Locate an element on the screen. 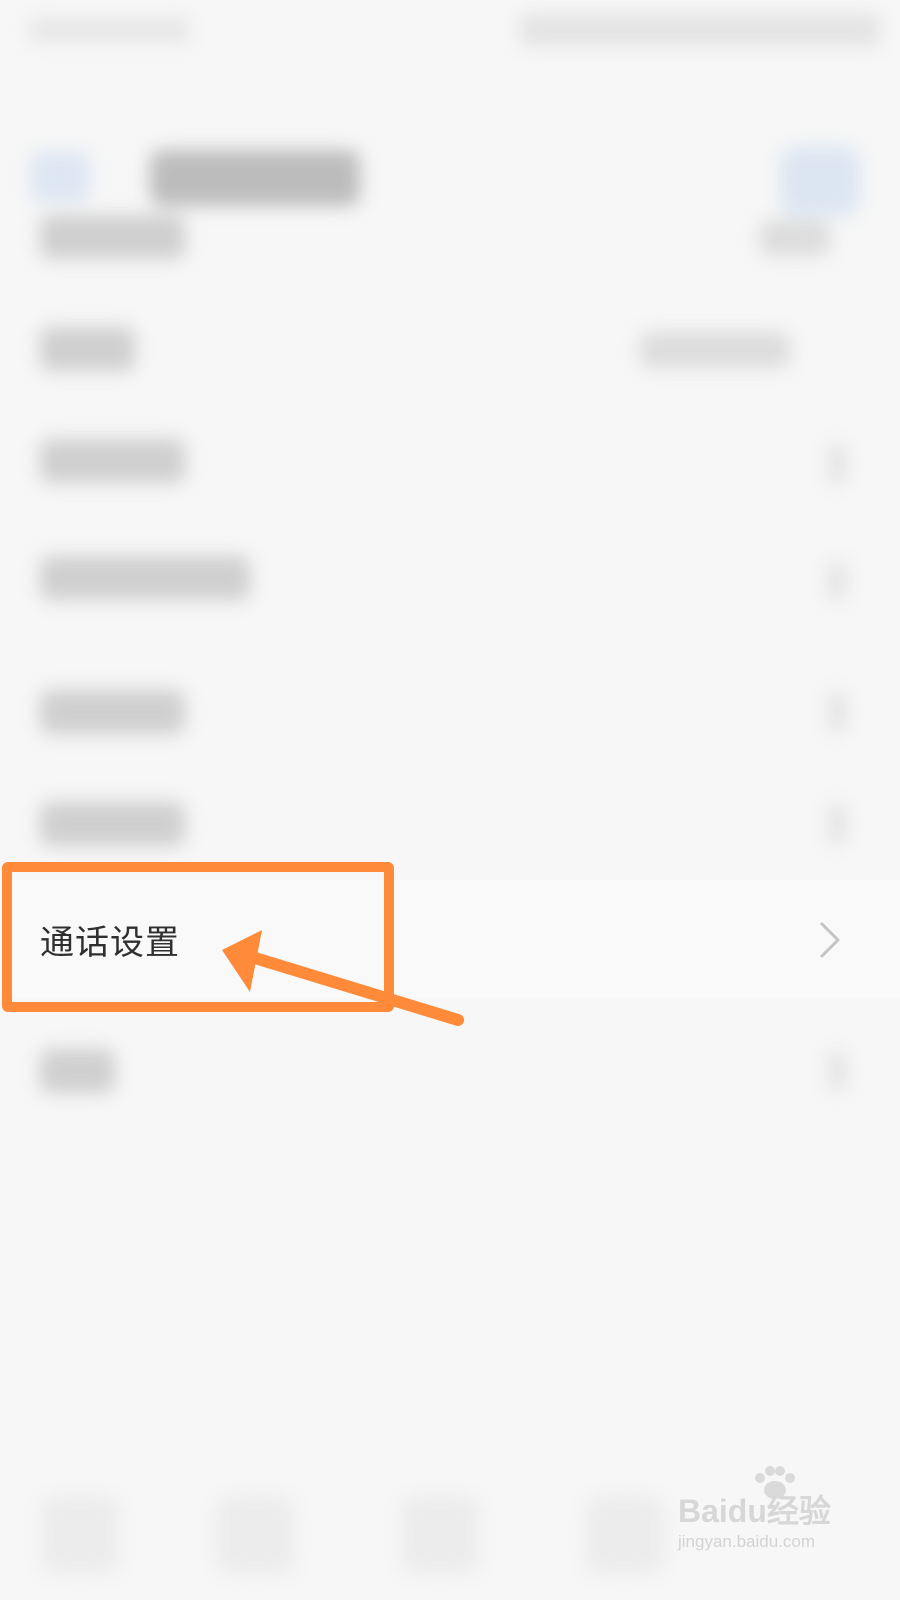 Image resolution: width=900 pixels, height=1600 pixels. watermark-brand: Baidu经验 is located at coordinates (754, 1511).